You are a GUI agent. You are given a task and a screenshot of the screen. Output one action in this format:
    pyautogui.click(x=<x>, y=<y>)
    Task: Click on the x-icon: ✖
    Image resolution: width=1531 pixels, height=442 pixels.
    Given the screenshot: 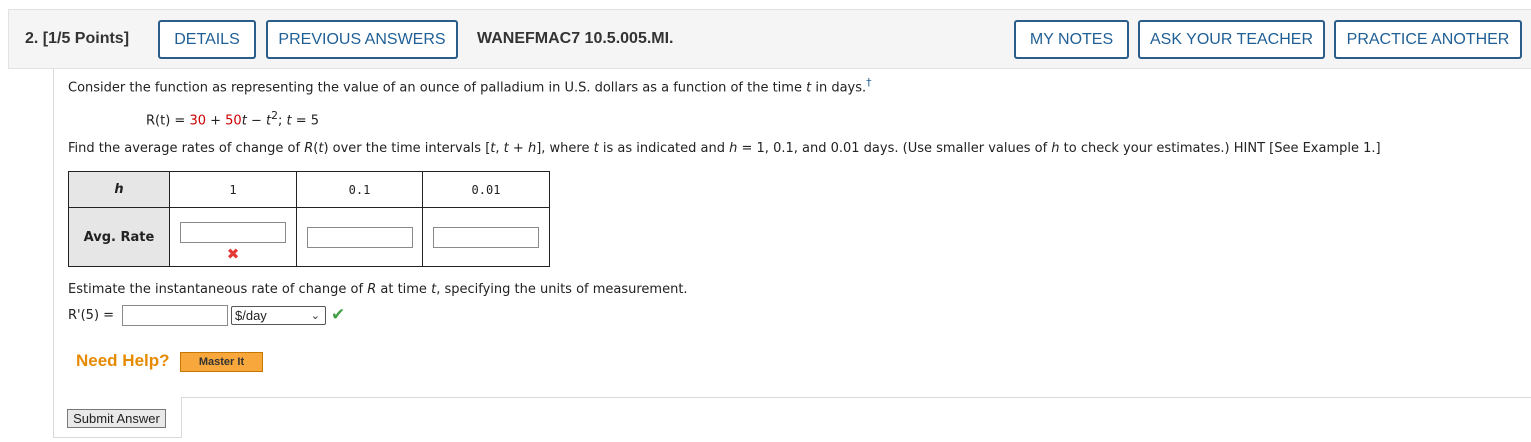 What is the action you would take?
    pyautogui.click(x=233, y=253)
    